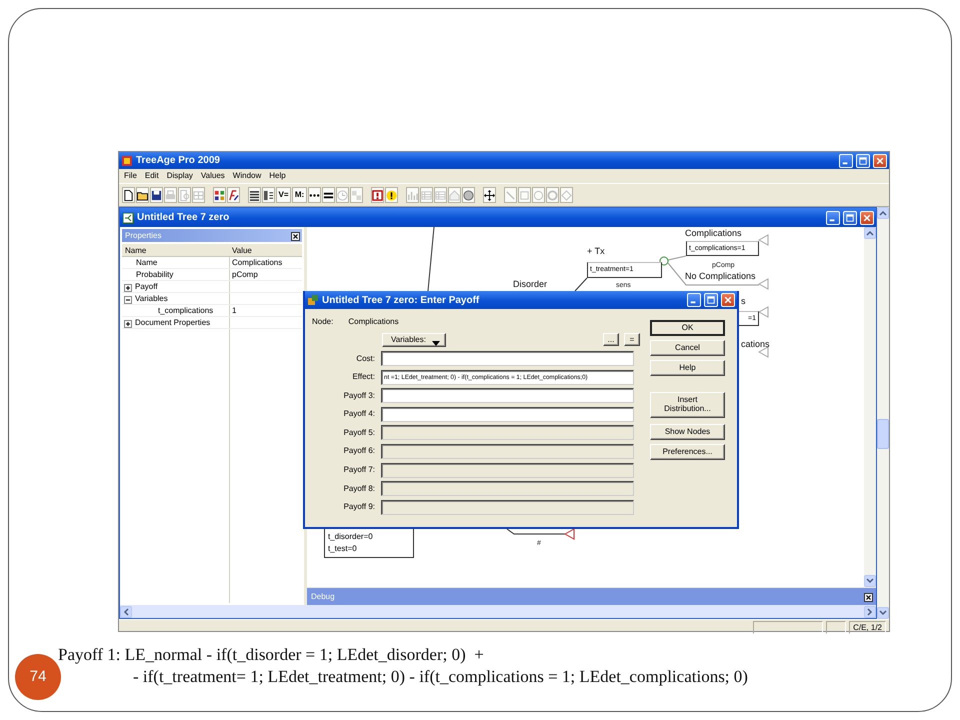  What do you see at coordinates (277, 176) in the screenshot?
I see `menu-item: Help` at bounding box center [277, 176].